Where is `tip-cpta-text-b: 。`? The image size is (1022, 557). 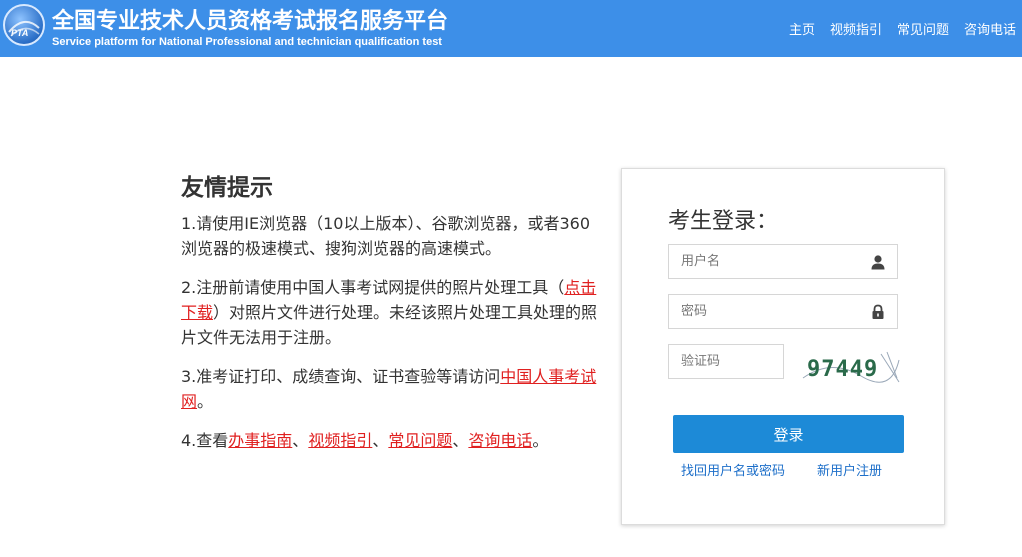 tip-cpta-text-b: 。 is located at coordinates (205, 401).